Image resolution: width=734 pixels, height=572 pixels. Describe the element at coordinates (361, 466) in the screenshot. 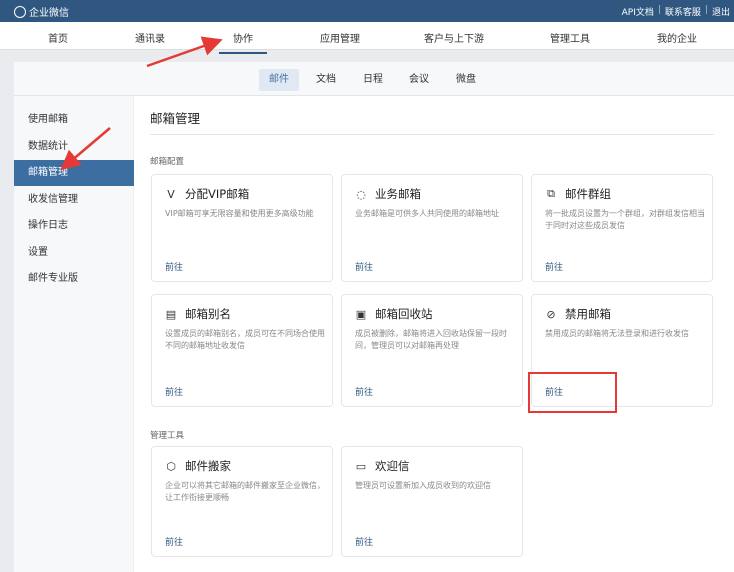

I see `welcome-icon: ▭` at that location.